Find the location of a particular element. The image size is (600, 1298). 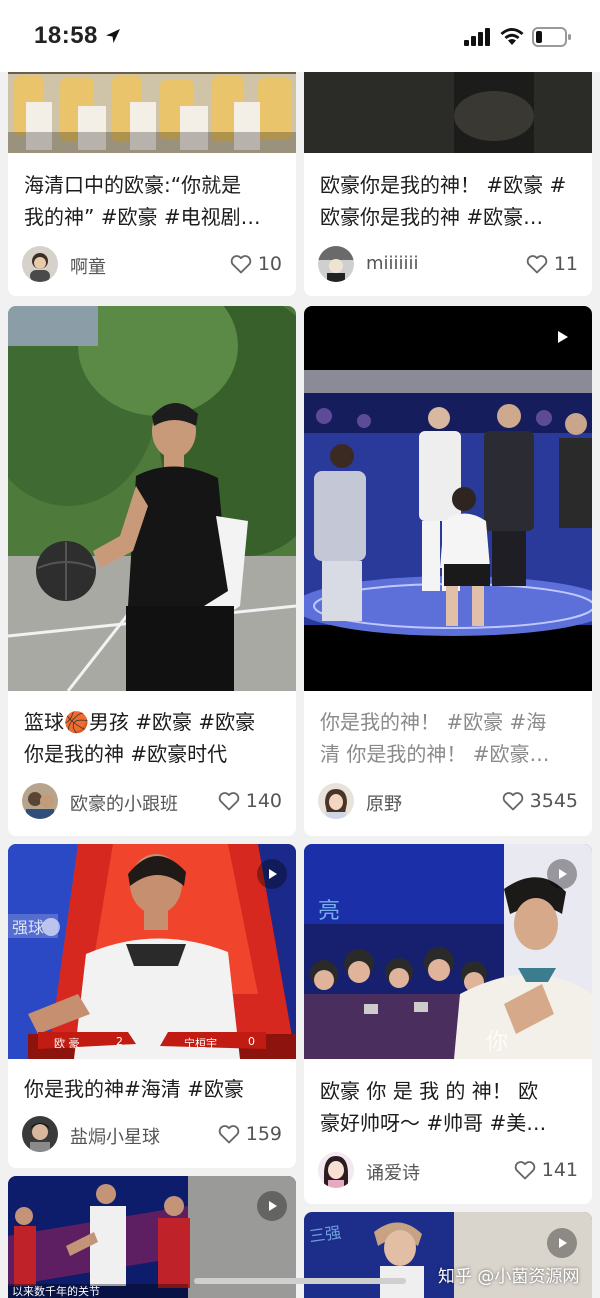

author-name: miiiiiii is located at coordinates (392, 263).